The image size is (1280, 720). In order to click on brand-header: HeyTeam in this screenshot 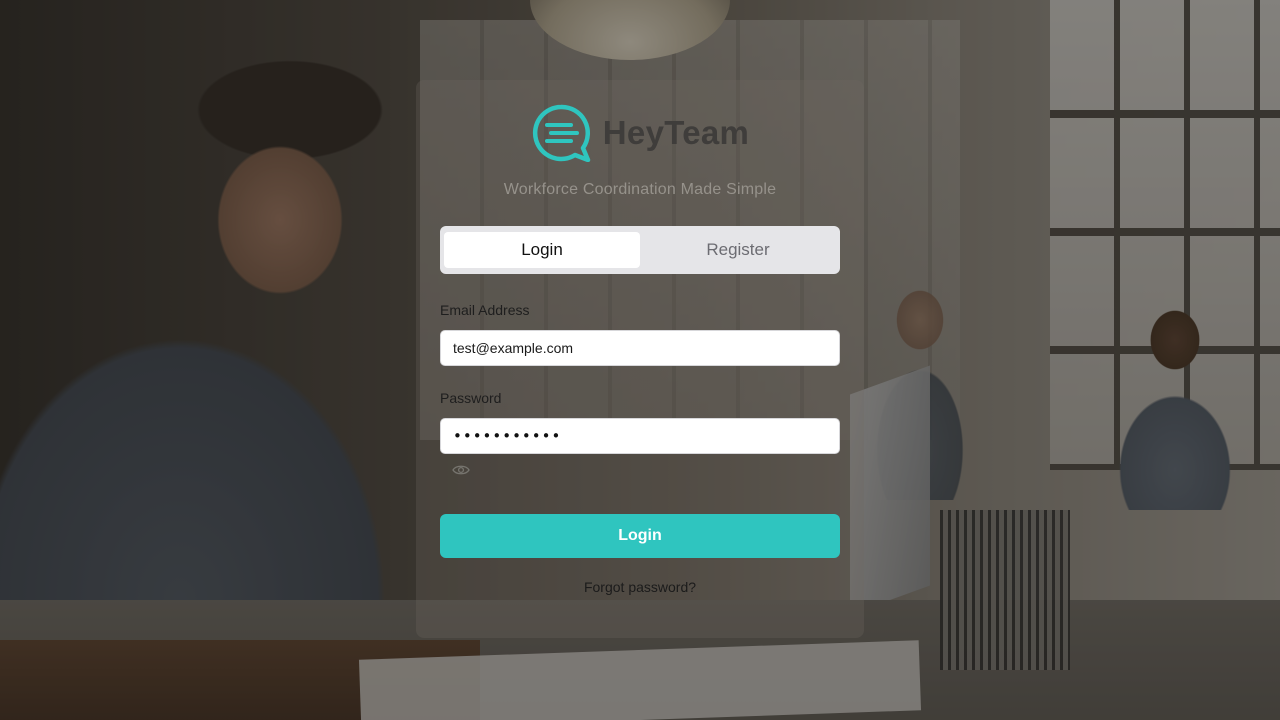, I will do `click(640, 133)`.